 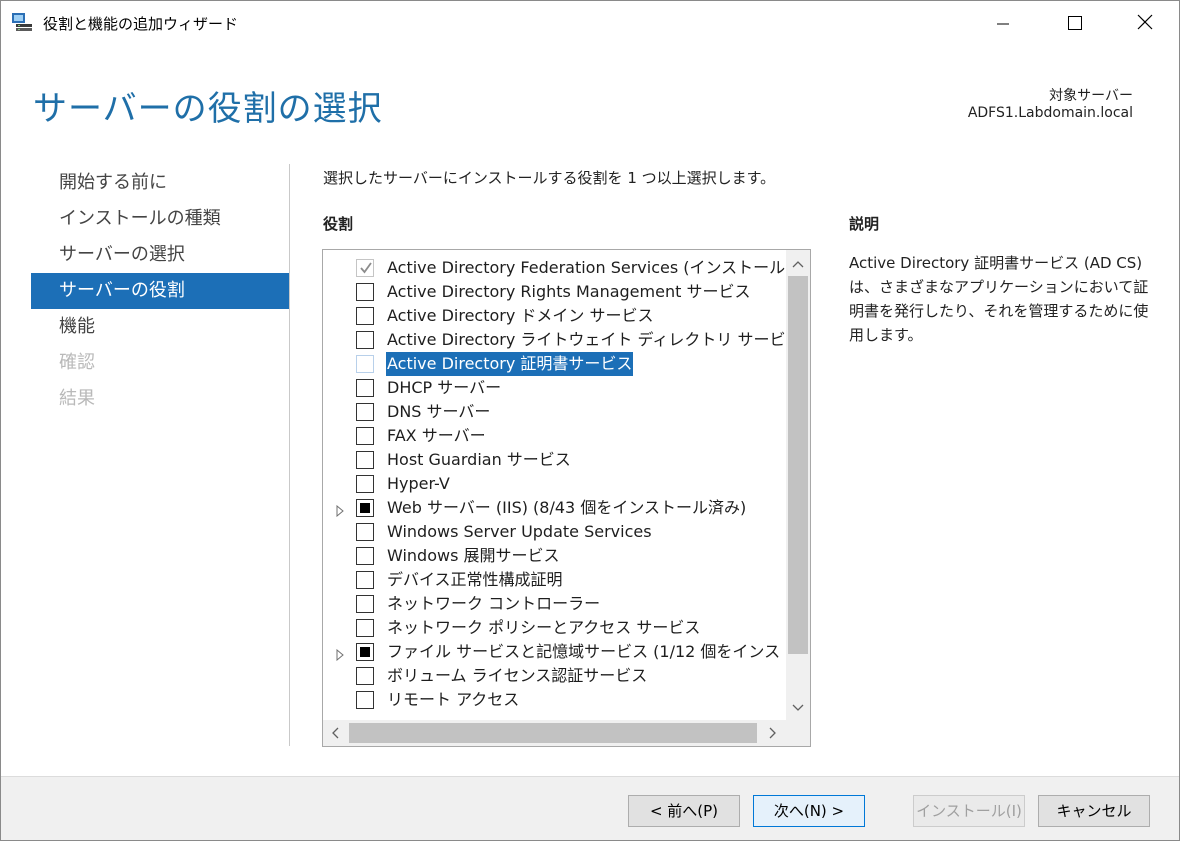 I want to click on role-row: Active Directory ドメイン サービス, so click(x=554, y=316).